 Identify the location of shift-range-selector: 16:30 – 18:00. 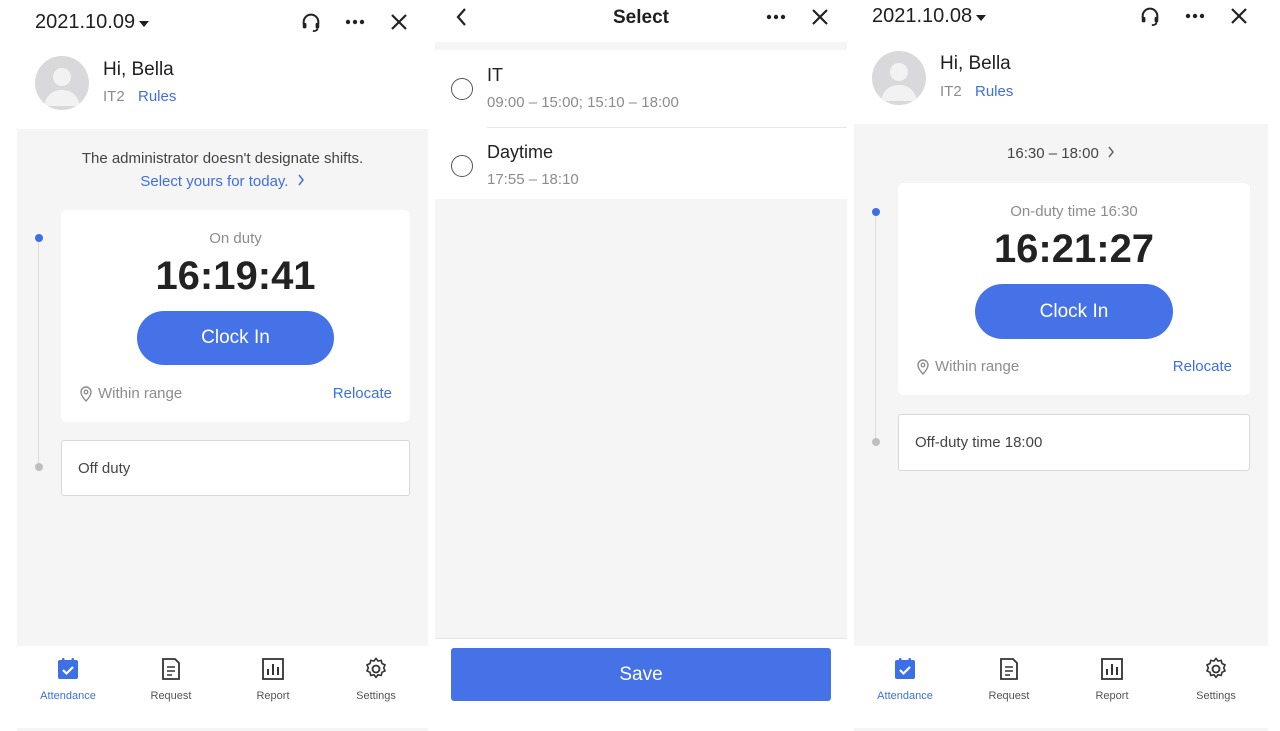
(1061, 153).